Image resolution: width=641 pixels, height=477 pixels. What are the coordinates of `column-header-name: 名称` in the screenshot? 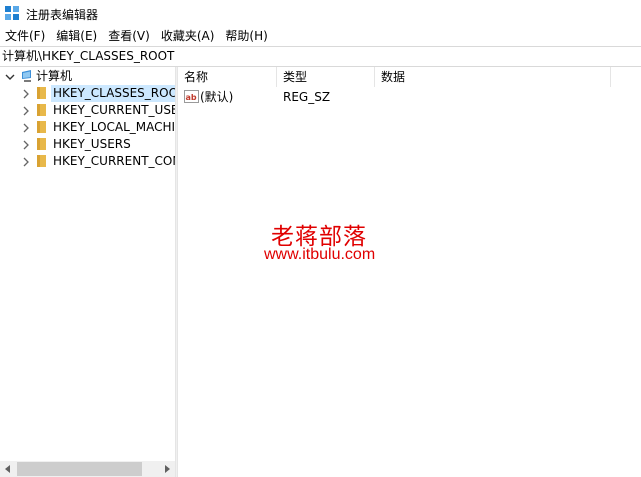 It's located at (227, 77).